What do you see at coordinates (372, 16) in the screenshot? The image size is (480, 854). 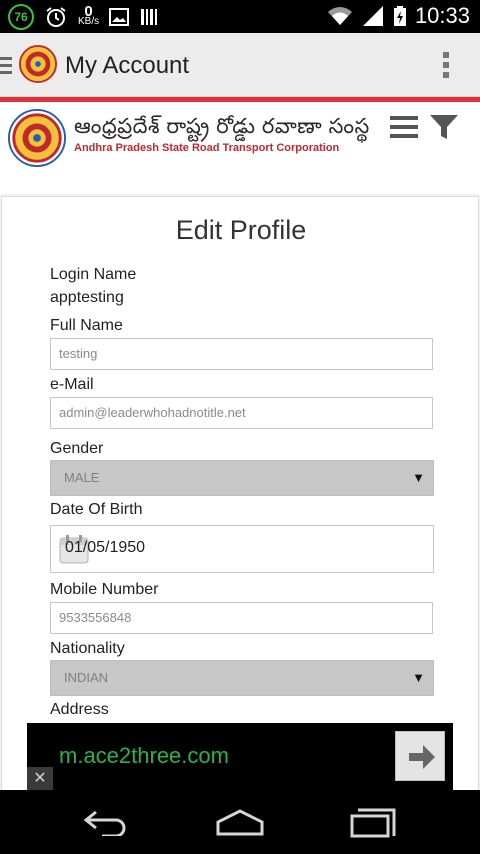 I see `signal-icon` at bounding box center [372, 16].